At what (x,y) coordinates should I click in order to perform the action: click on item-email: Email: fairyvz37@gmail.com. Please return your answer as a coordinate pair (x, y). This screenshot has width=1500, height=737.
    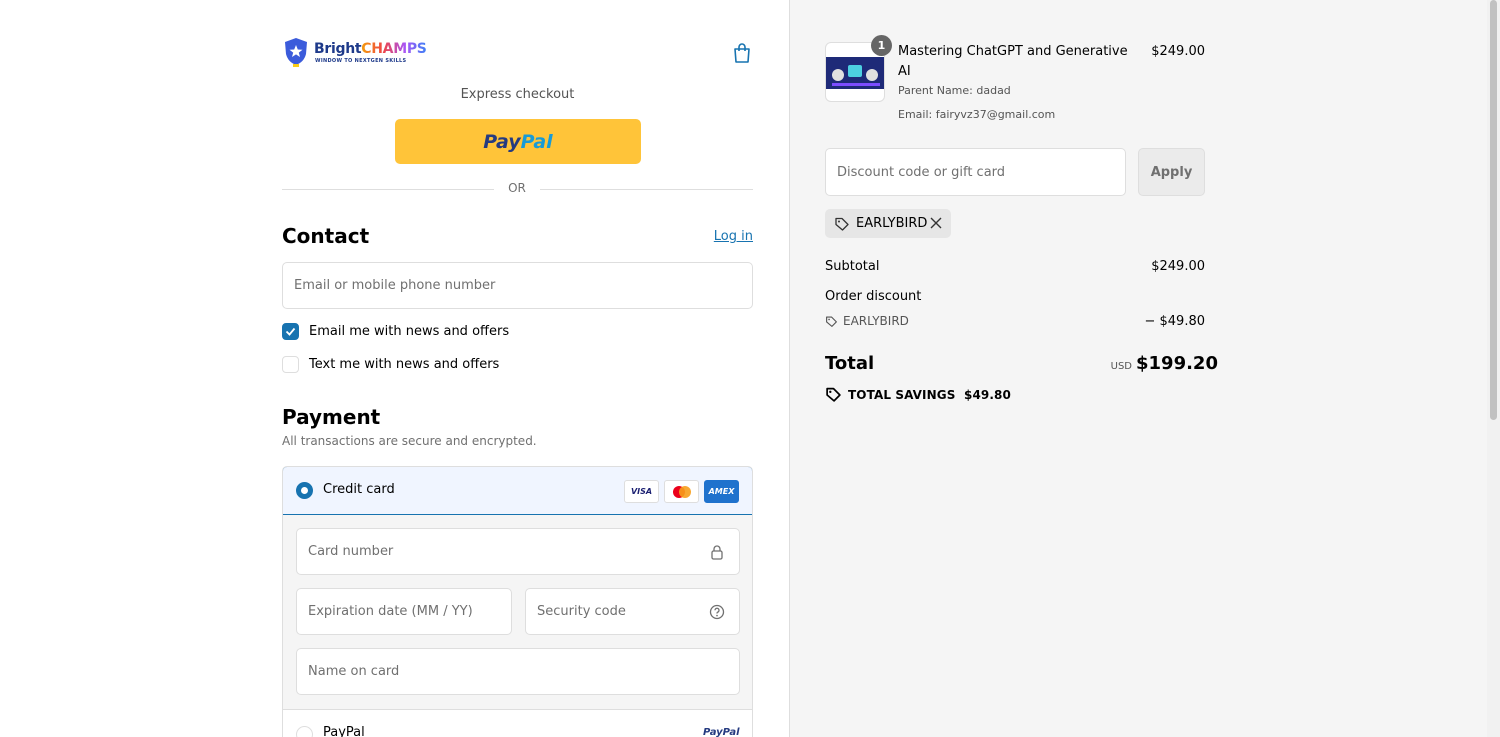
    Looking at the image, I should click on (977, 114).